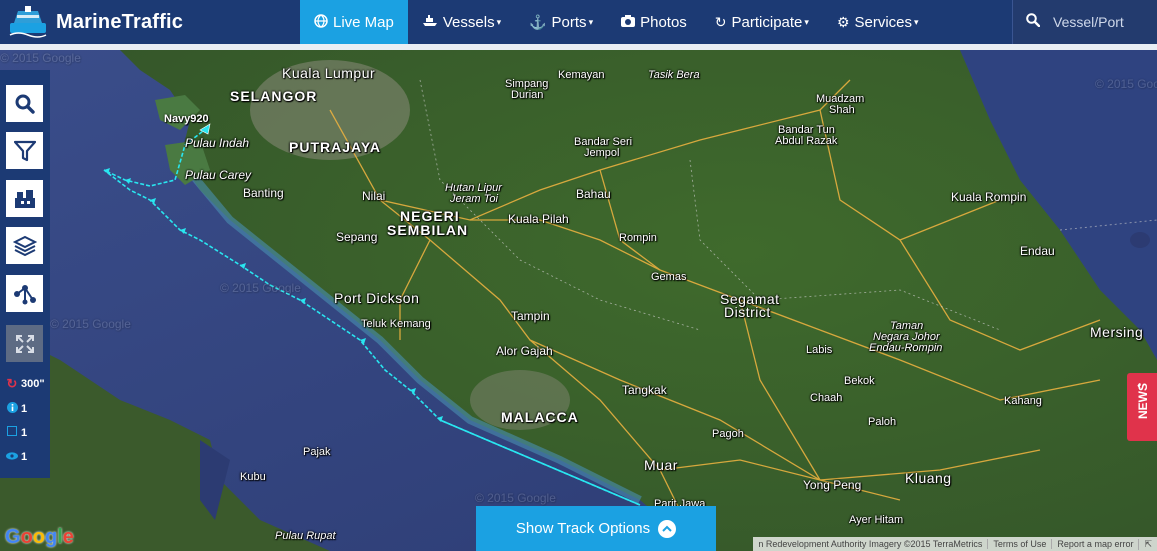 Image resolution: width=1157 pixels, height=551 pixels. I want to click on nav-ports: ⚓ Ports ▾, so click(561, 22).